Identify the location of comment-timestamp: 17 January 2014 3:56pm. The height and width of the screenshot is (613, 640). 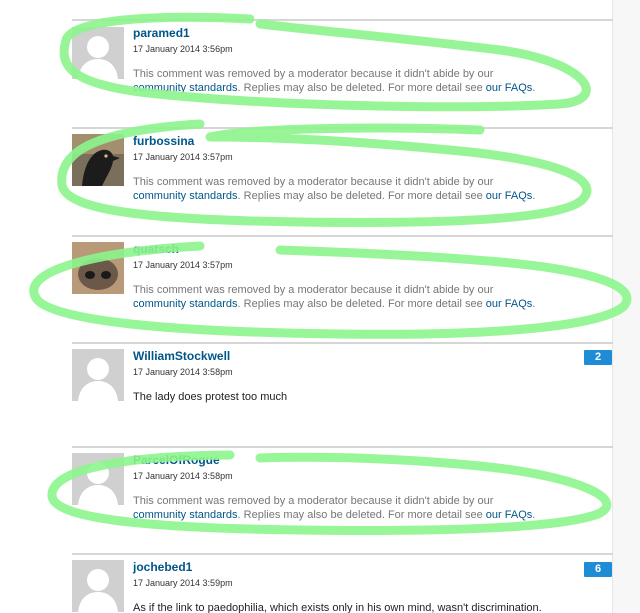
(183, 49).